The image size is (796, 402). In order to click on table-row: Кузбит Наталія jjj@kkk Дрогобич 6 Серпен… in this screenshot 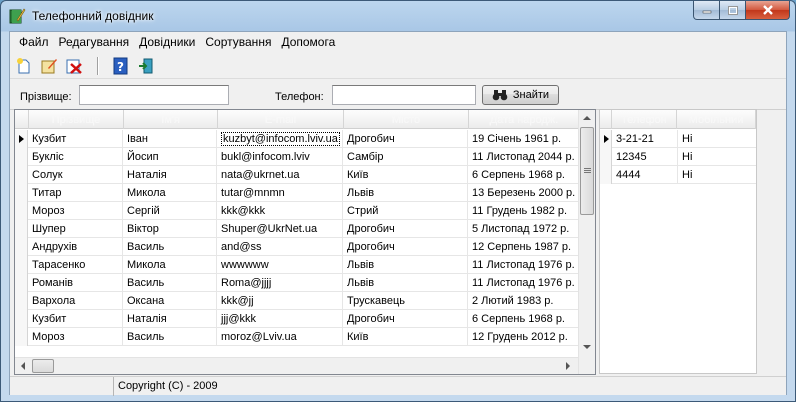, I will do `click(297, 319)`.